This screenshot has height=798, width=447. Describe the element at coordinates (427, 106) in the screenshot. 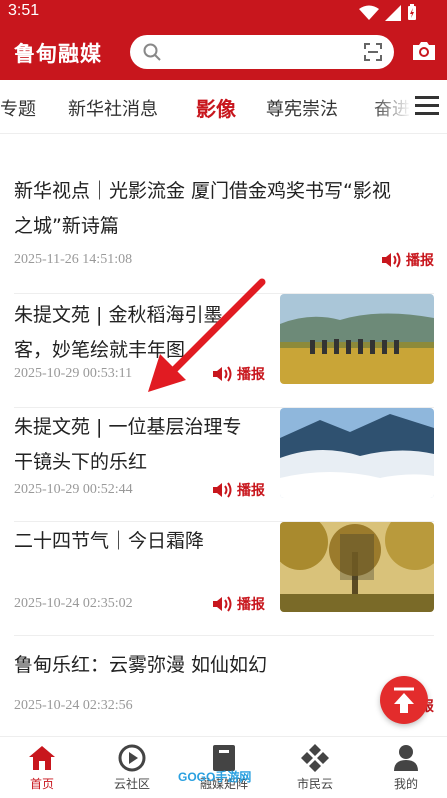

I see `menu-icon` at that location.